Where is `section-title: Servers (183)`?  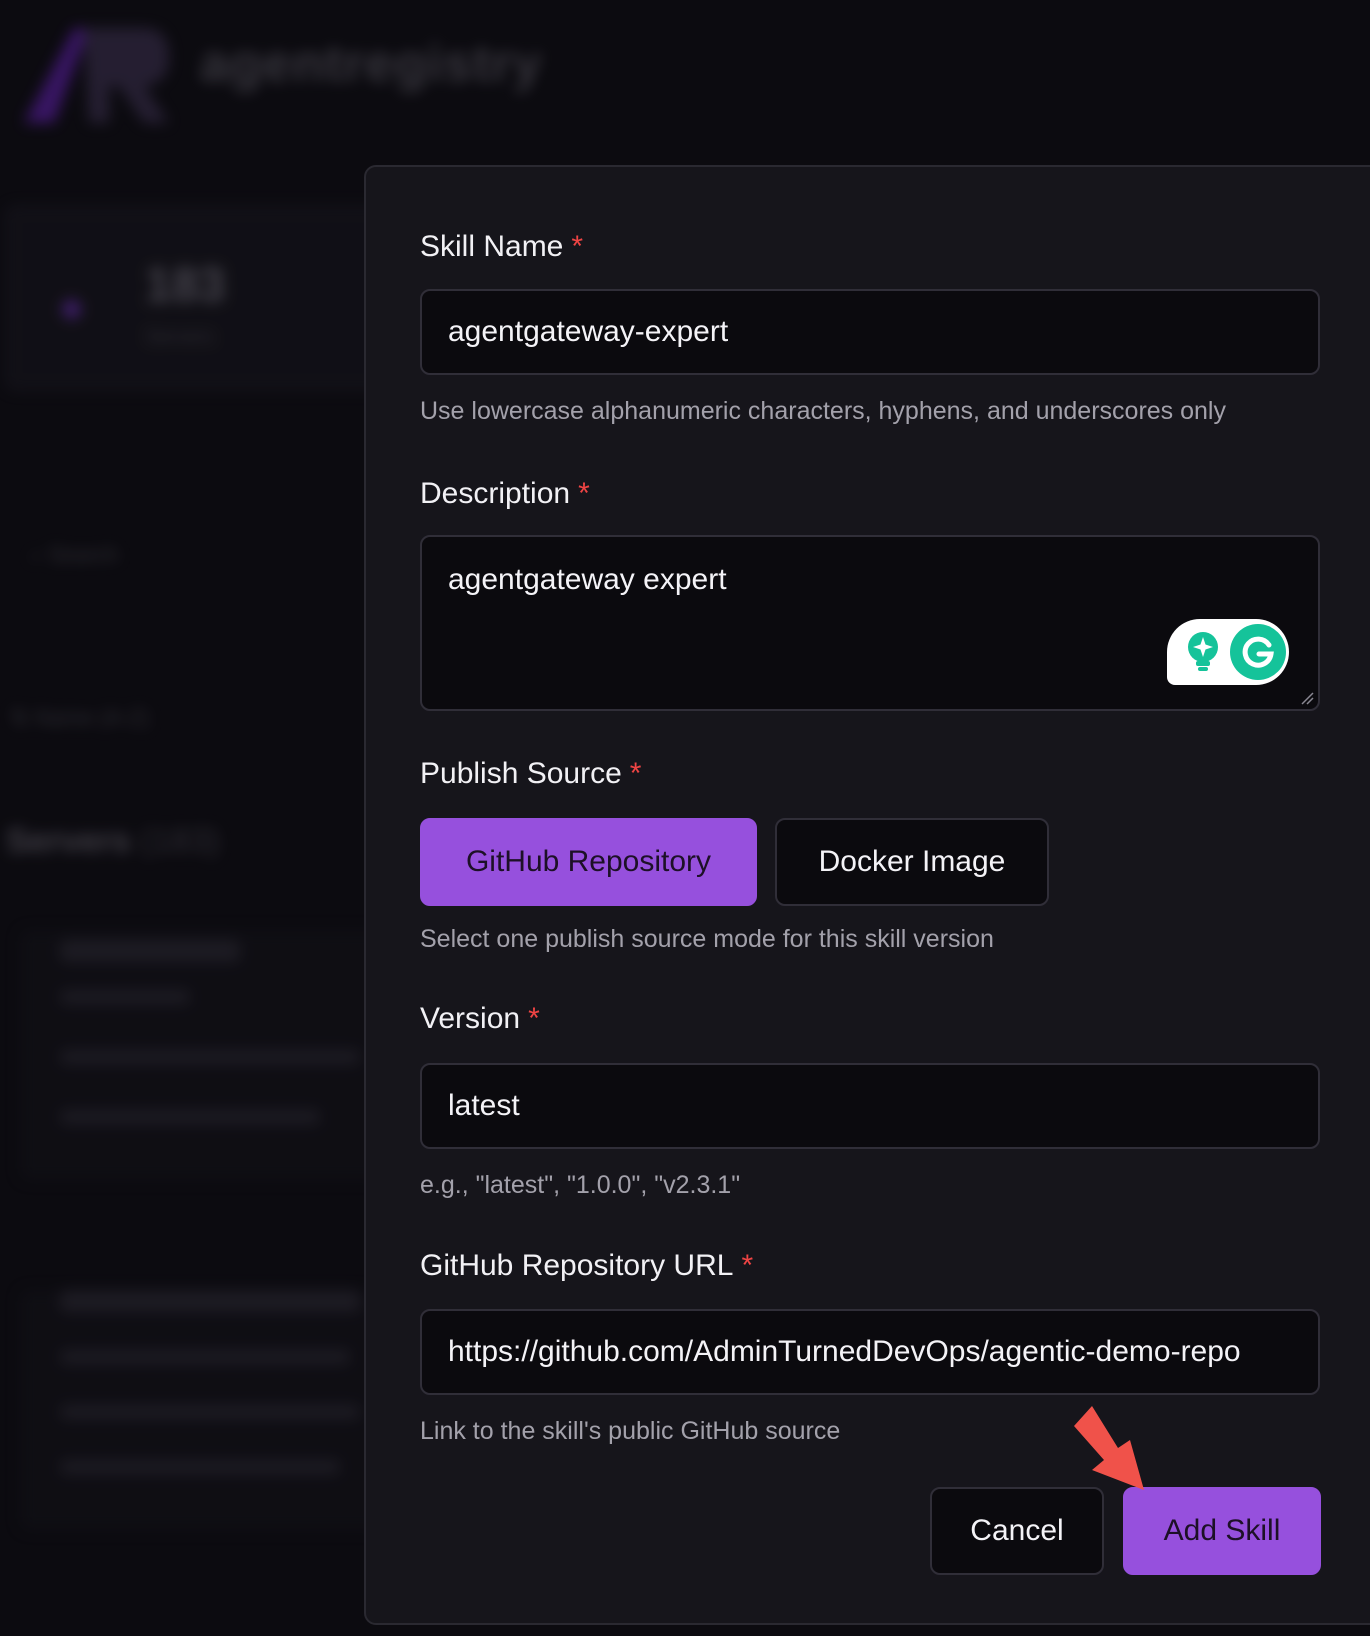
section-title: Servers (183) is located at coordinates (113, 841).